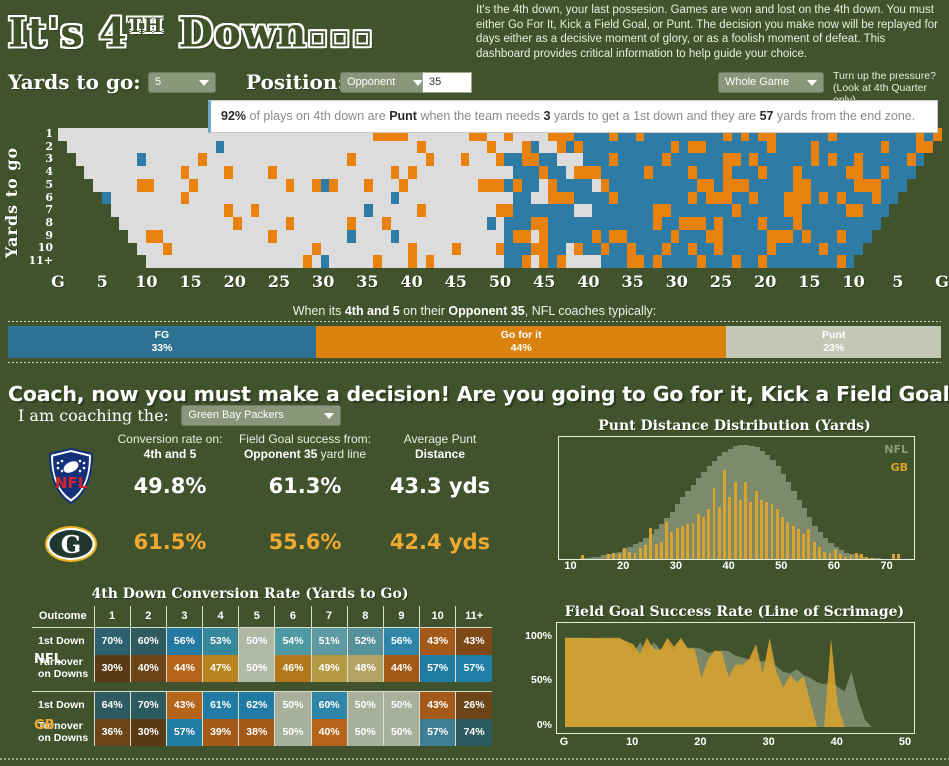  What do you see at coordinates (401, 616) in the screenshot?
I see `table-col-header: 9` at bounding box center [401, 616].